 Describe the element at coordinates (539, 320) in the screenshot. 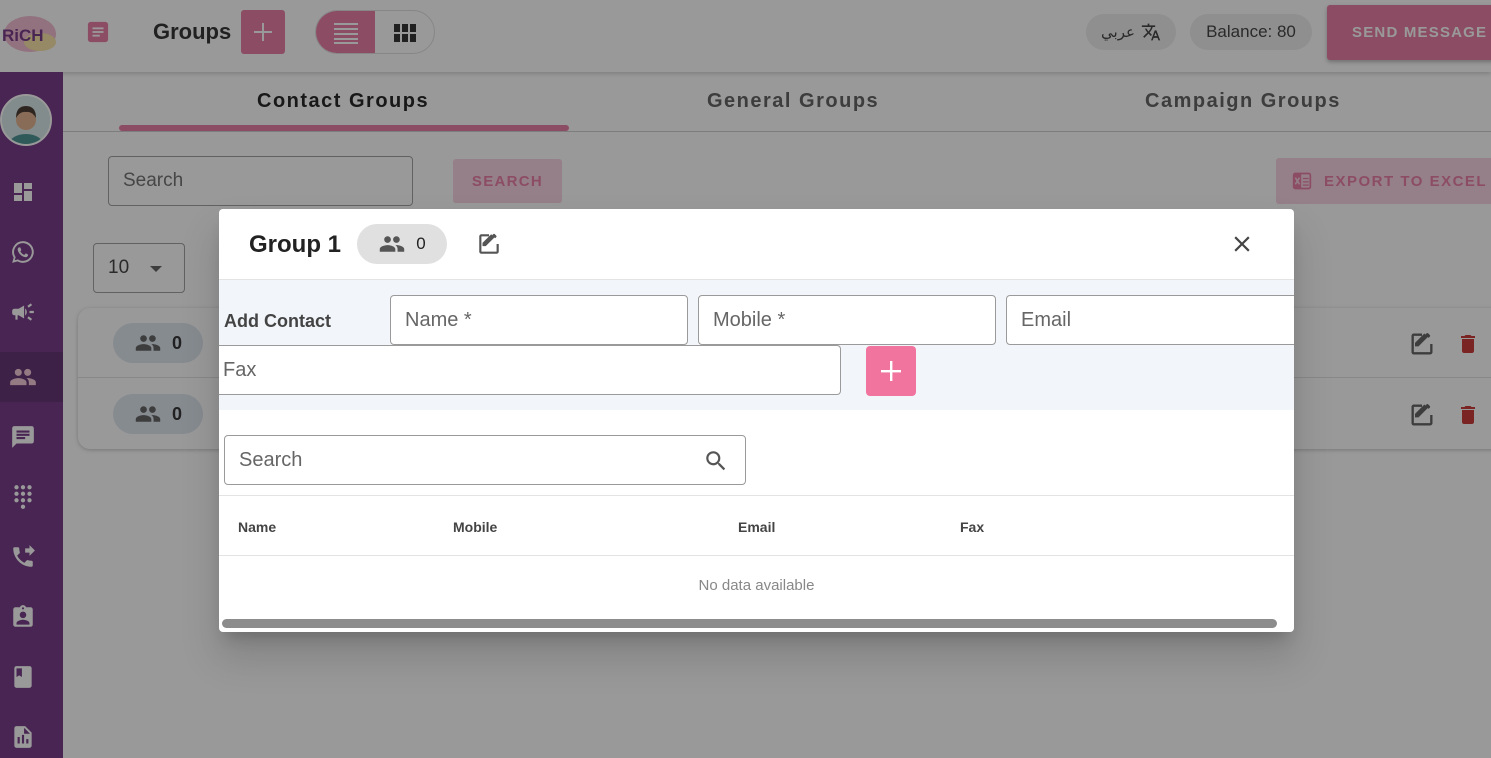

I see `name-field: Name *` at that location.